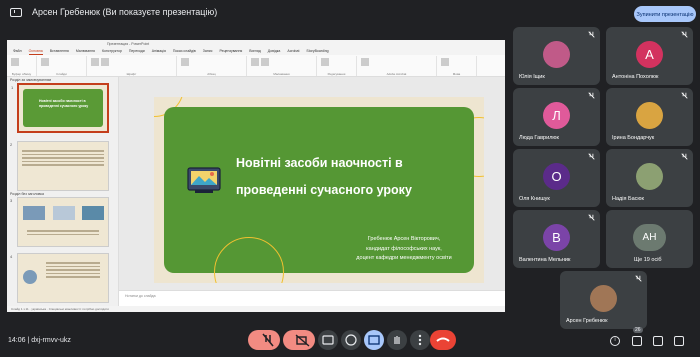 This screenshot has width=700, height=357. What do you see at coordinates (658, 341) in the screenshot?
I see `chat-icon` at bounding box center [658, 341].